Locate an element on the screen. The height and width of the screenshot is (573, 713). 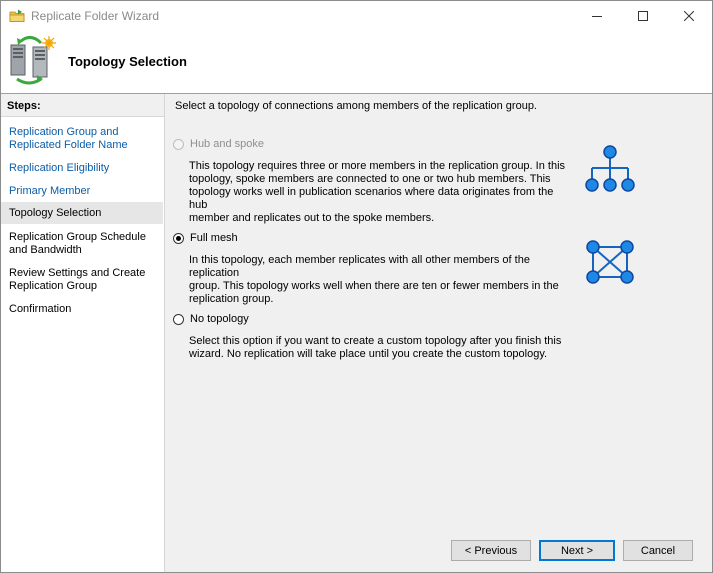
steps-title-bar: Steps: is located at coordinates (82, 105).